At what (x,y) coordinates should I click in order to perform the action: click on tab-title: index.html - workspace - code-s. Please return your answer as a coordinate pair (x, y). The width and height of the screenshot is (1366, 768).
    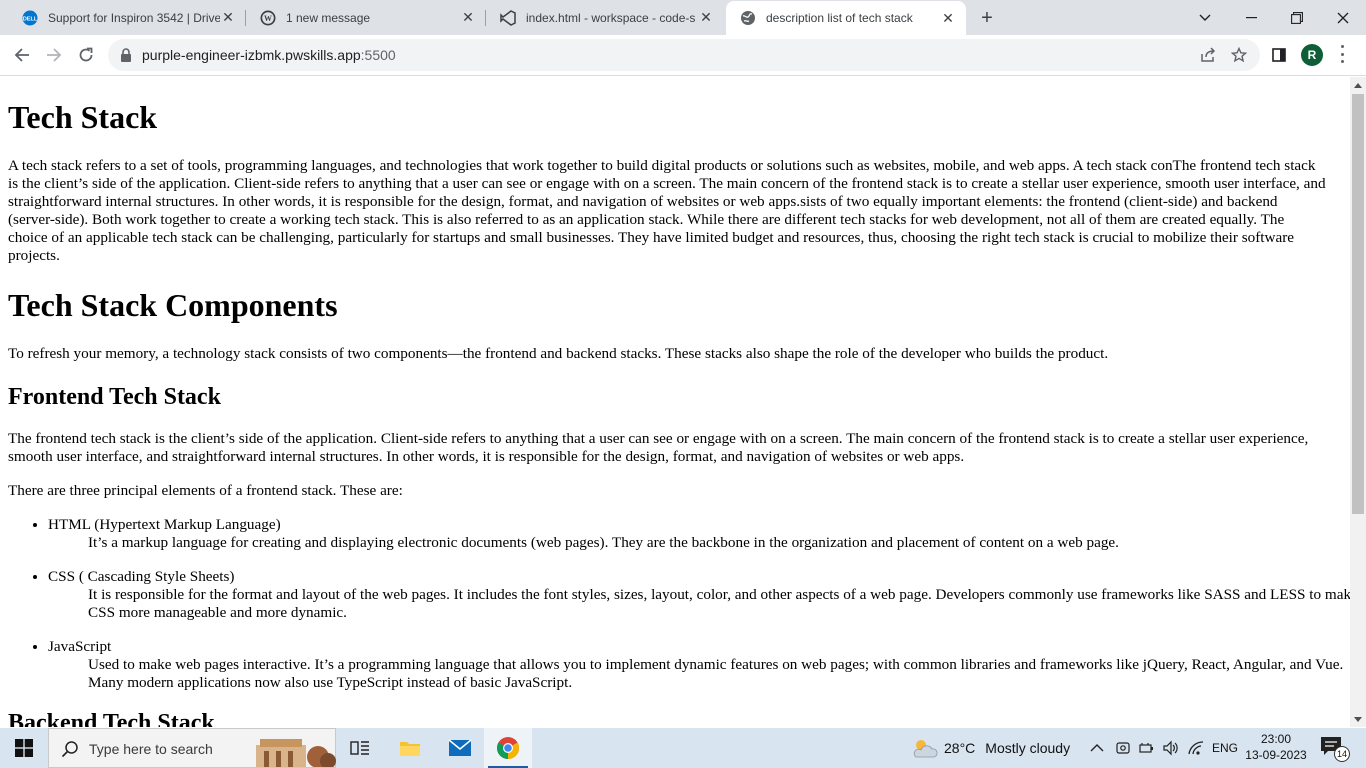
    Looking at the image, I should click on (611, 17).